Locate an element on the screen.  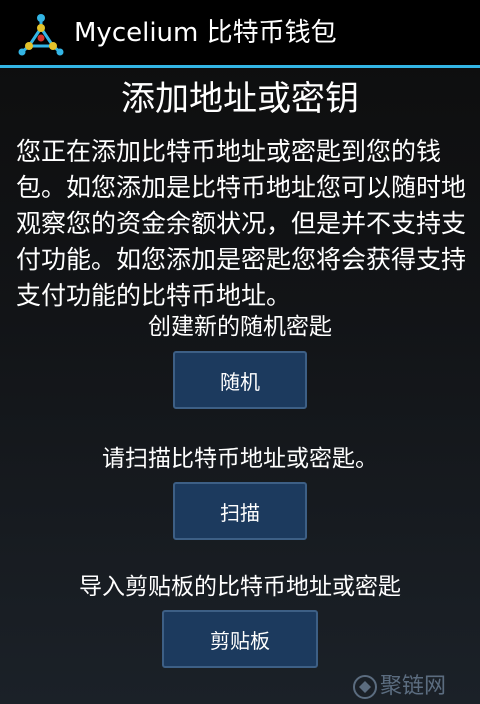
watermark: 聚链网 is located at coordinates (414, 687).